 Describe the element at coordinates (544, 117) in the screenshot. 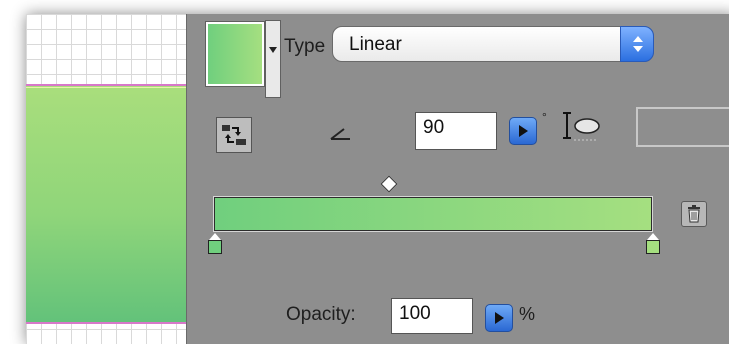

I see `angle-unit: °` at that location.